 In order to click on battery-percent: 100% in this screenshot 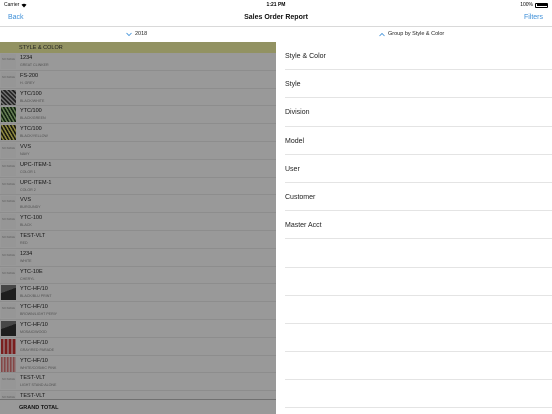, I will do `click(526, 5)`.